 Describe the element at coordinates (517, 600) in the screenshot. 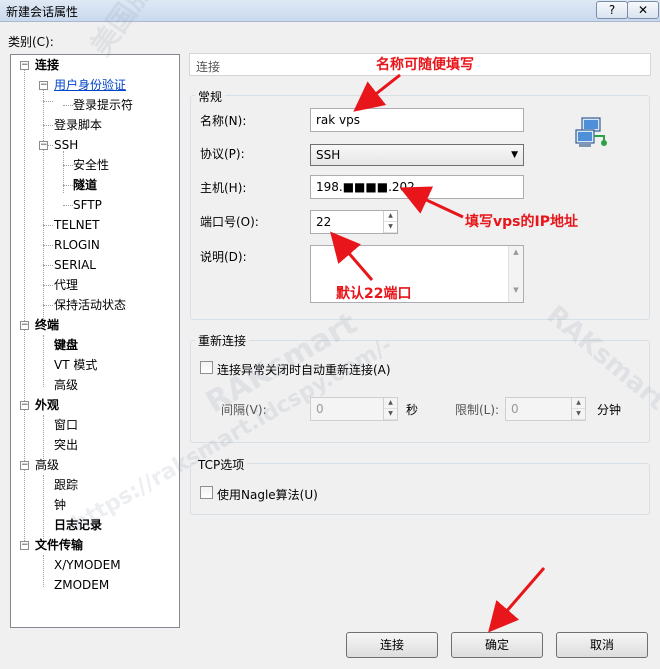

I see `arrow-to-ok` at that location.